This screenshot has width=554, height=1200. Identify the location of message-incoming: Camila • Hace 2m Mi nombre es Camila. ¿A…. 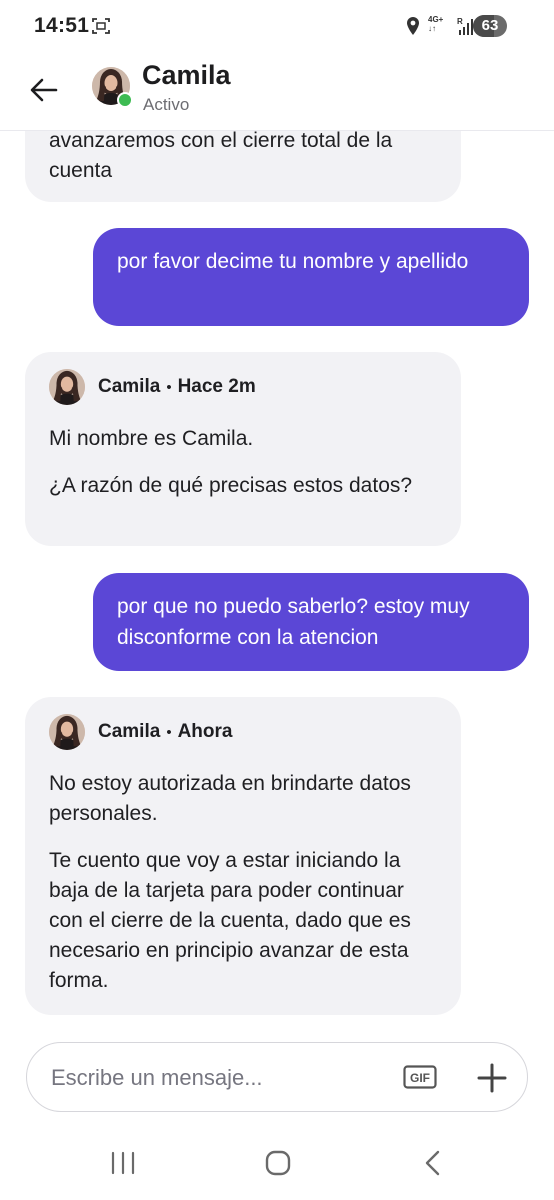
(243, 449).